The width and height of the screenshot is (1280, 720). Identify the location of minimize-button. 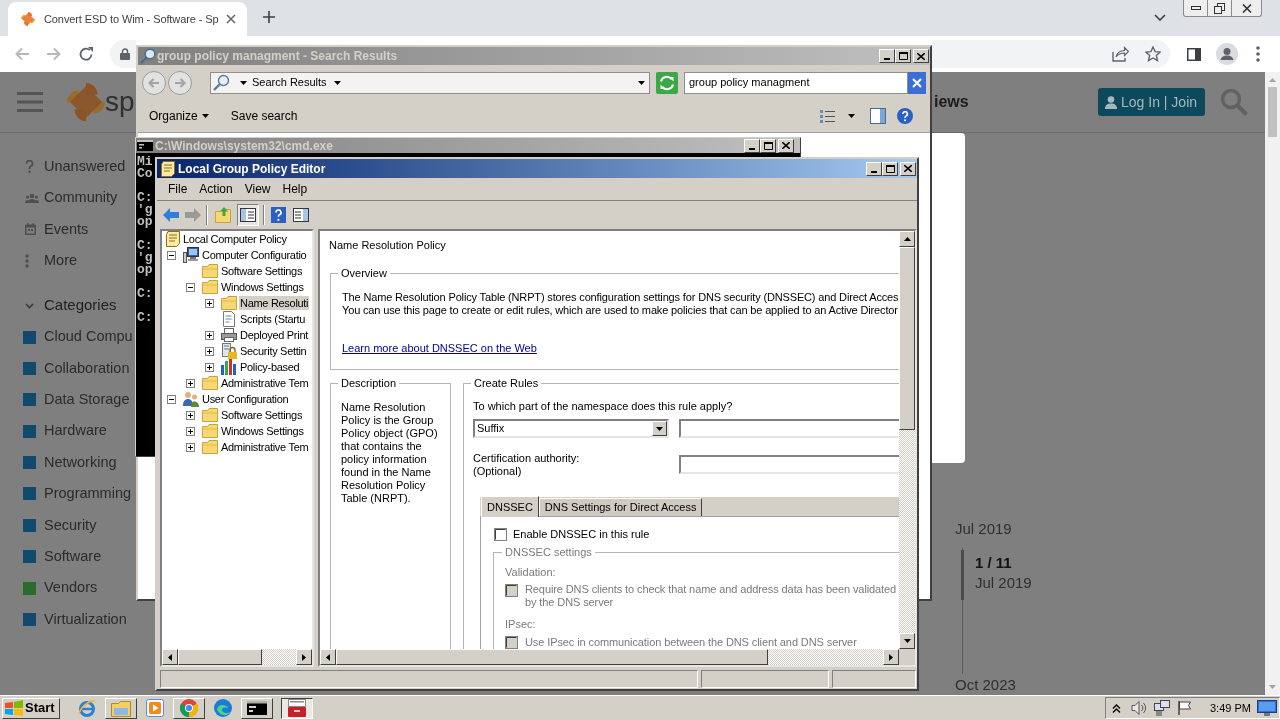
(1195, 8).